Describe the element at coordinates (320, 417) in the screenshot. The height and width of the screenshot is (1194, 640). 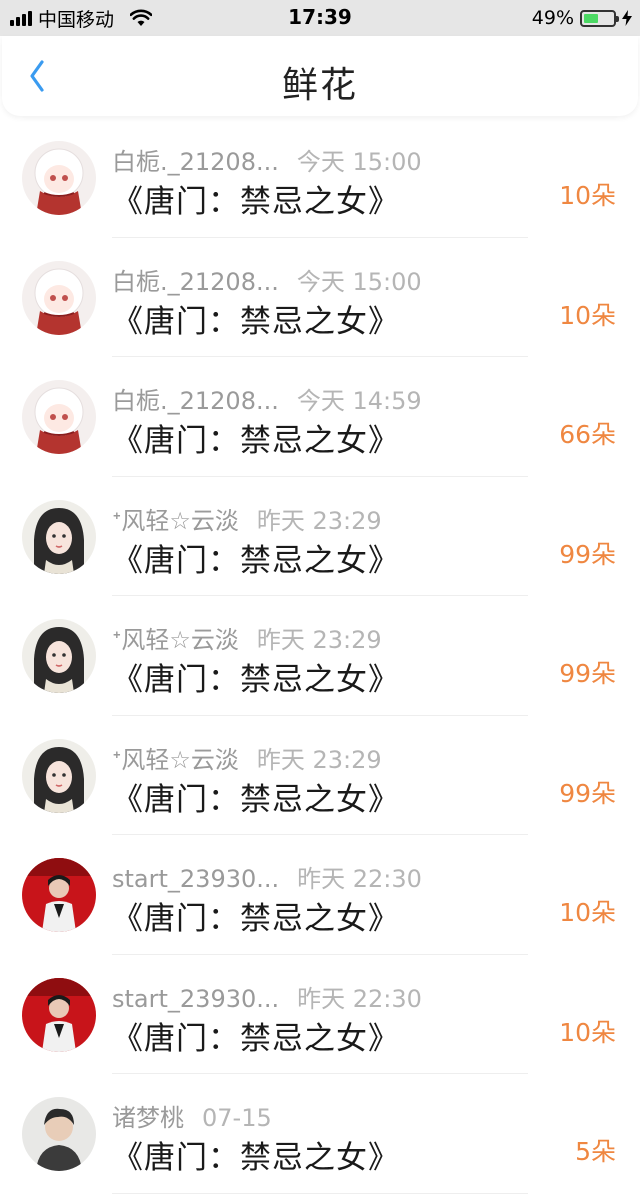
I see `gift-row-3: 白栀._21208... 今天 14:59 《唐门：禁忌之女》 66朵` at that location.